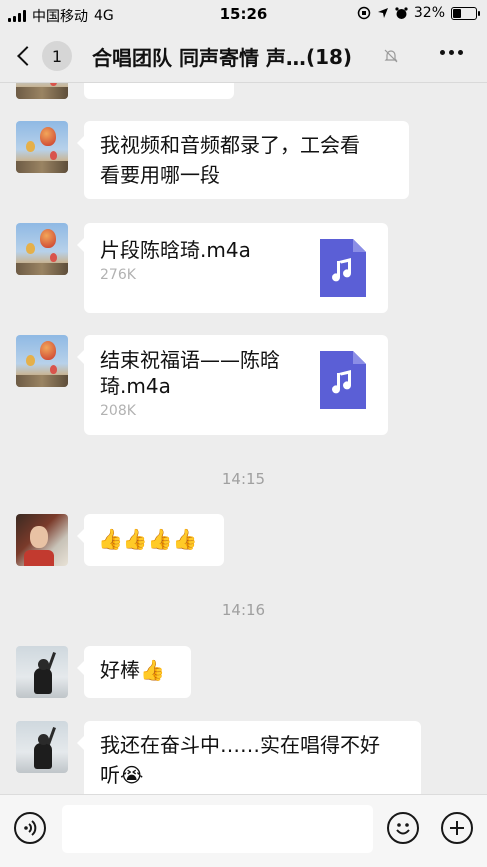 The height and width of the screenshot is (867, 487). I want to click on timestamp: 14:15, so click(243, 479).